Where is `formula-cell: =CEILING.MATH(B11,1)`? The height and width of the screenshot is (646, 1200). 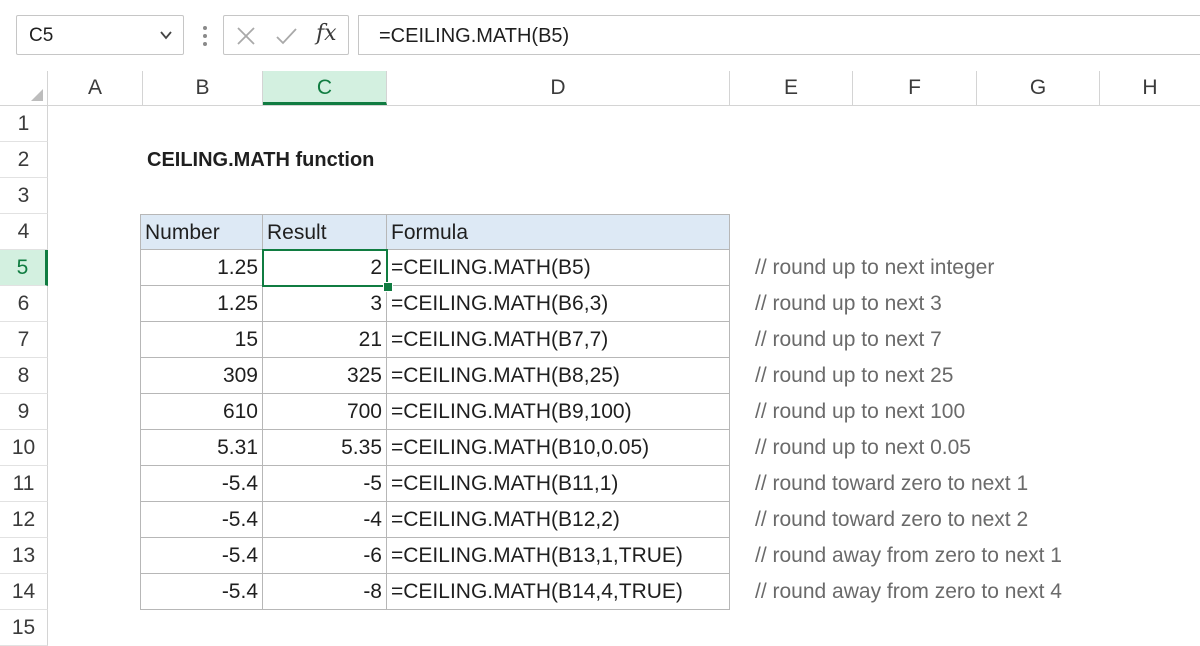
formula-cell: =CEILING.MATH(B11,1) is located at coordinates (558, 484).